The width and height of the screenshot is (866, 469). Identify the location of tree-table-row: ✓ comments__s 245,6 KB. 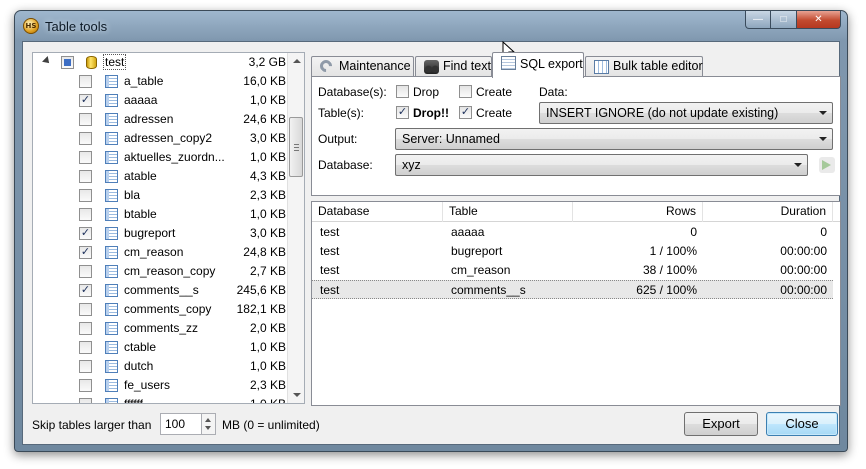
(161, 290).